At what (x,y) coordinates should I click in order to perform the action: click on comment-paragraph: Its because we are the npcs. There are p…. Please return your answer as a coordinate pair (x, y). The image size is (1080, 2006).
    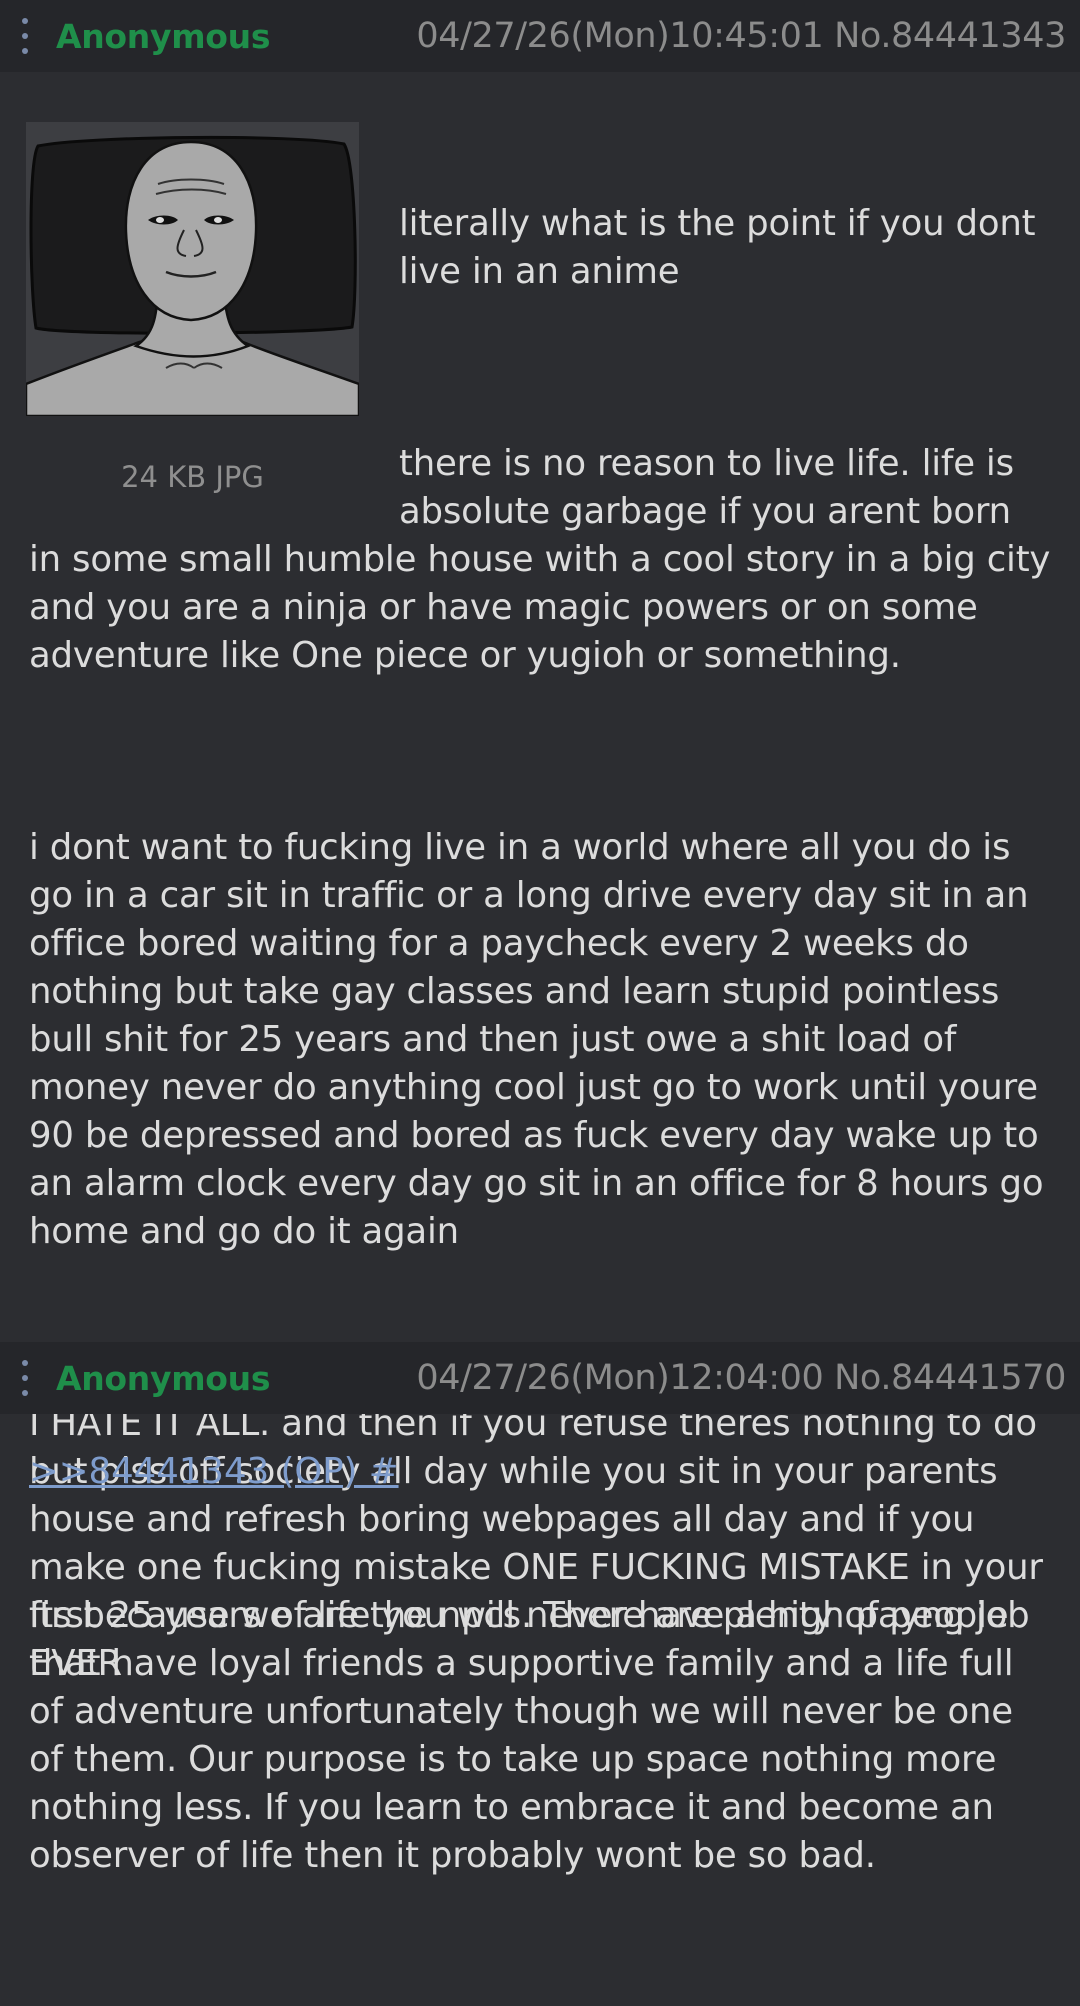
    Looking at the image, I should click on (527, 1735).